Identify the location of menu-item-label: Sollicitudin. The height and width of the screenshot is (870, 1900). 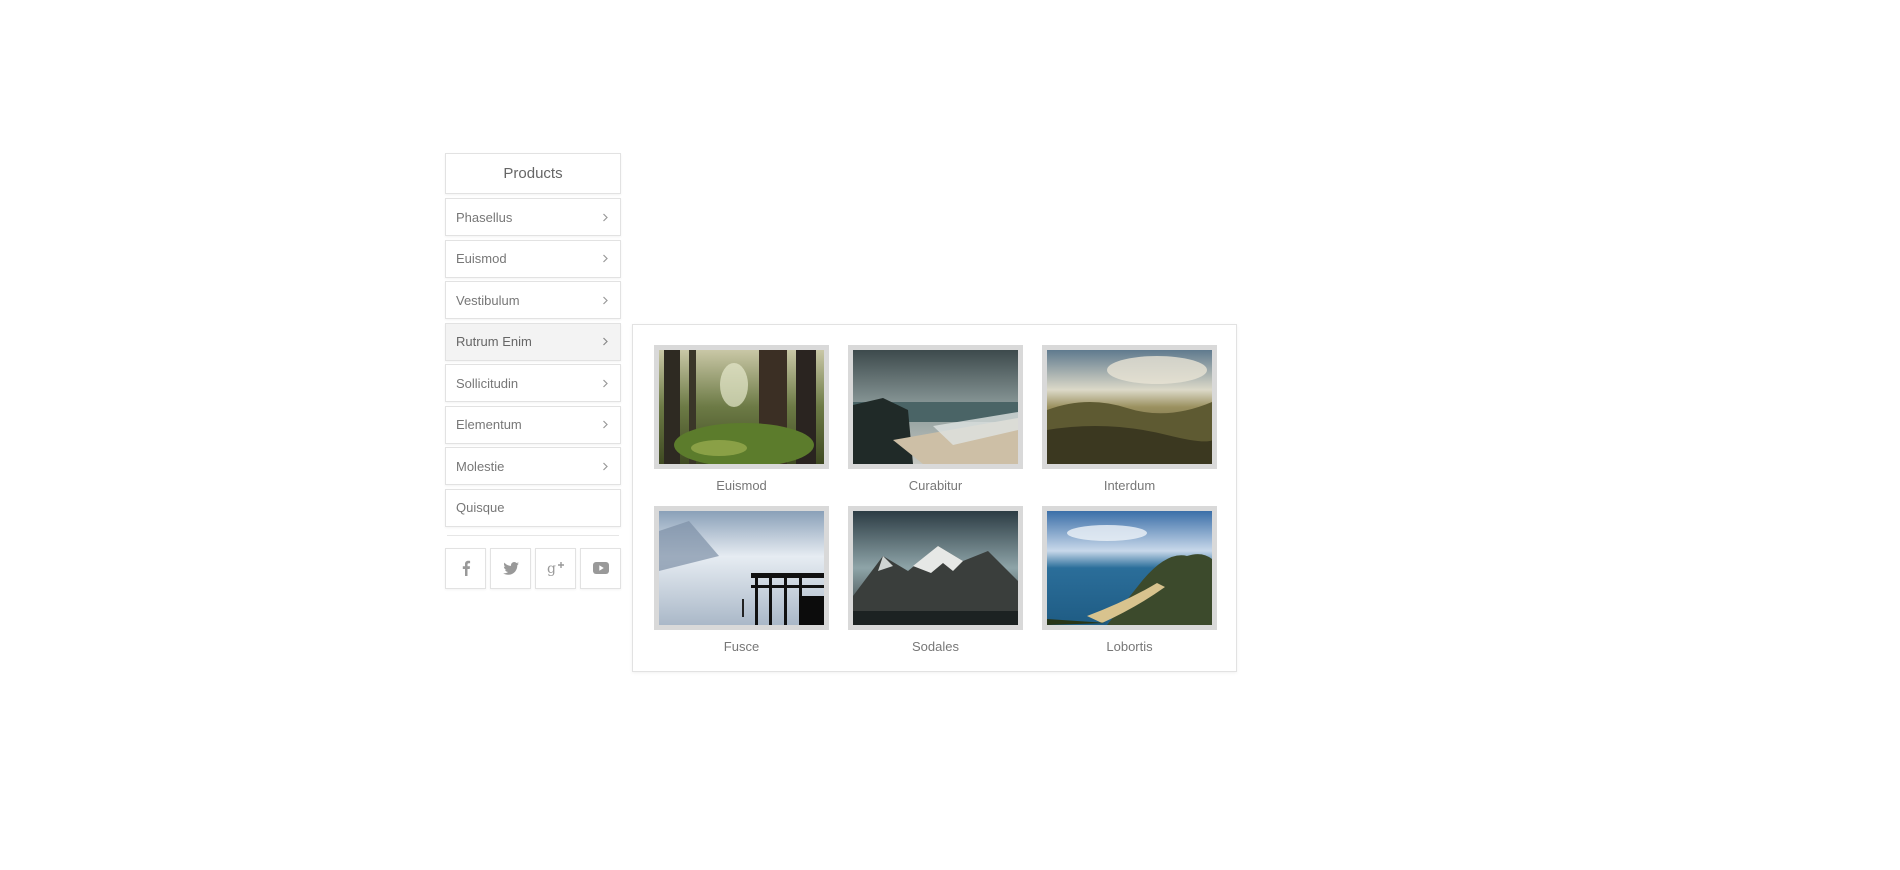
(487, 383).